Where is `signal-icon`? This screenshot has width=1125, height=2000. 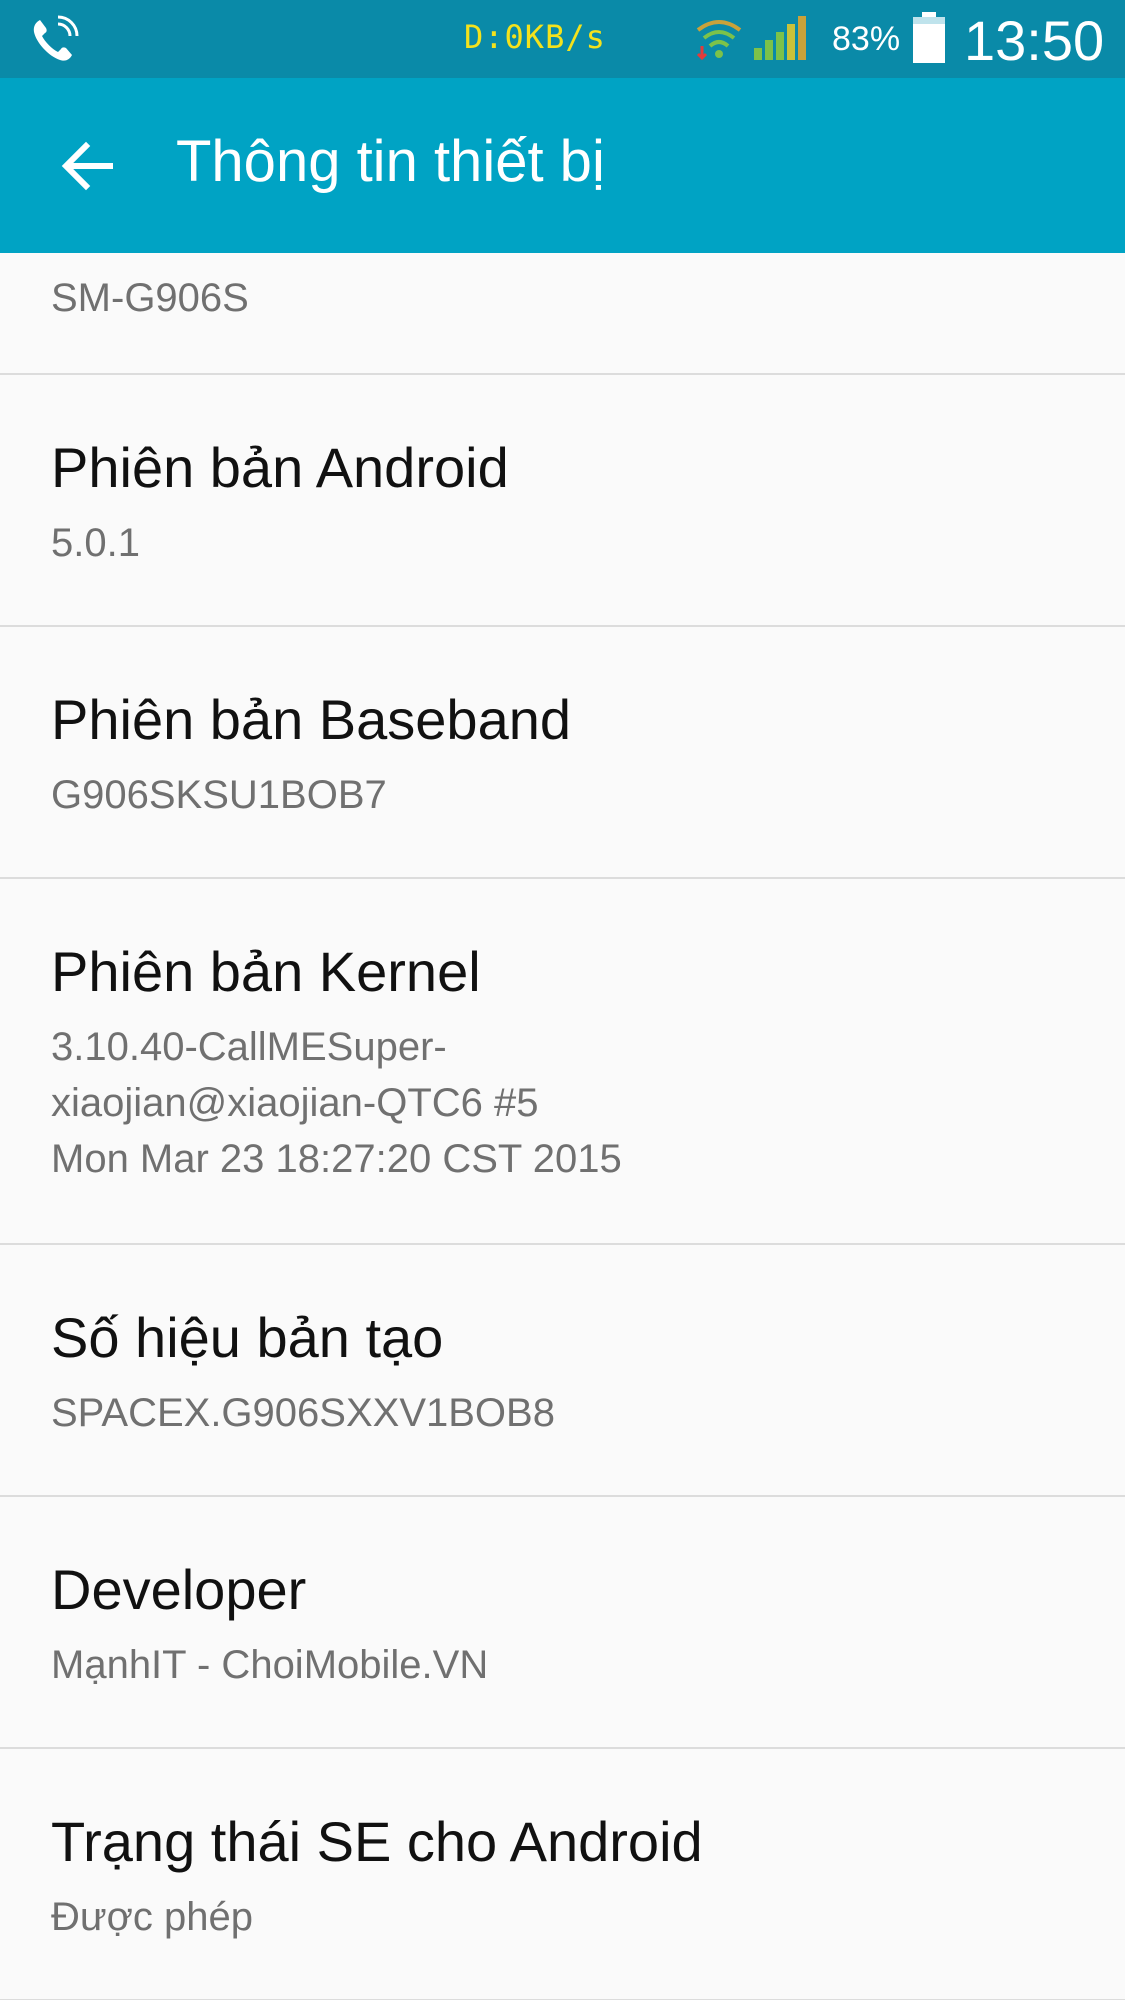 signal-icon is located at coordinates (780, 38).